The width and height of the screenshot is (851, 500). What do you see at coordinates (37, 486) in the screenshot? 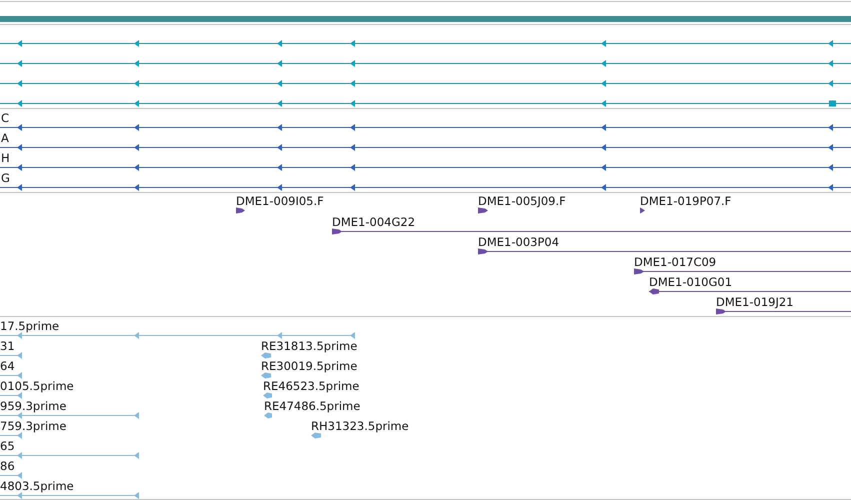
I see `est-label: 4803.5prime` at bounding box center [37, 486].